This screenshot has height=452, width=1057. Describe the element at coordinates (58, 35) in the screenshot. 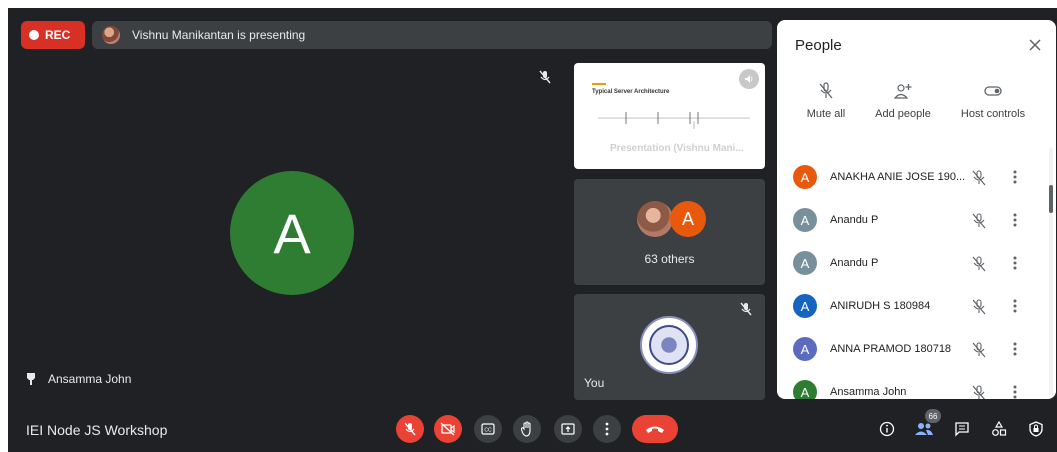

I see `recording-label: REC` at that location.